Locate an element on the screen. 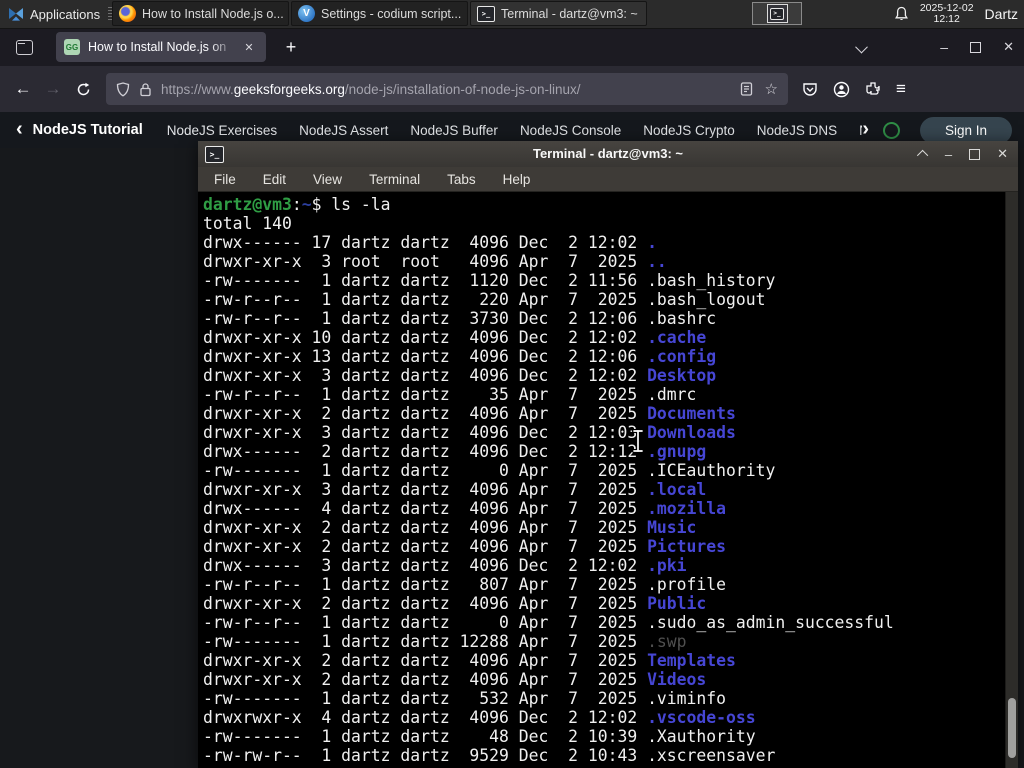  back-button: ← is located at coordinates (23, 89).